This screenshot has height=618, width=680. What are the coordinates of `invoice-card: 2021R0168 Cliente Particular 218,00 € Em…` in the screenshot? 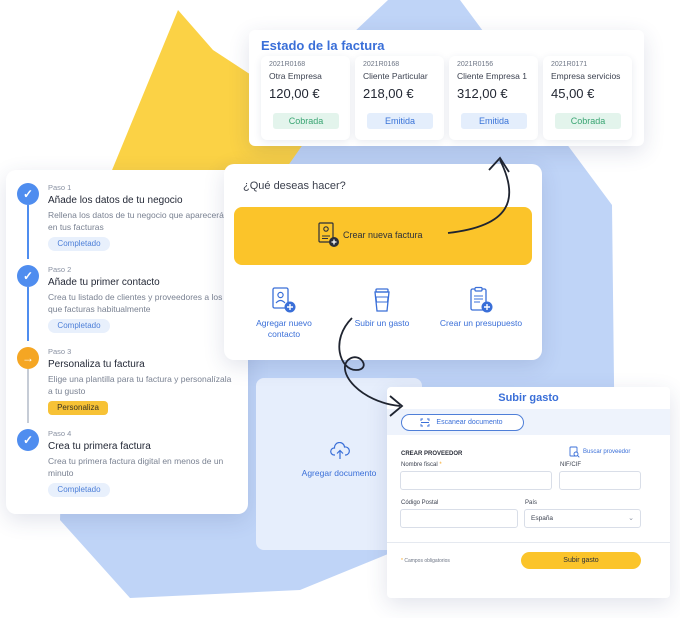 It's located at (399, 98).